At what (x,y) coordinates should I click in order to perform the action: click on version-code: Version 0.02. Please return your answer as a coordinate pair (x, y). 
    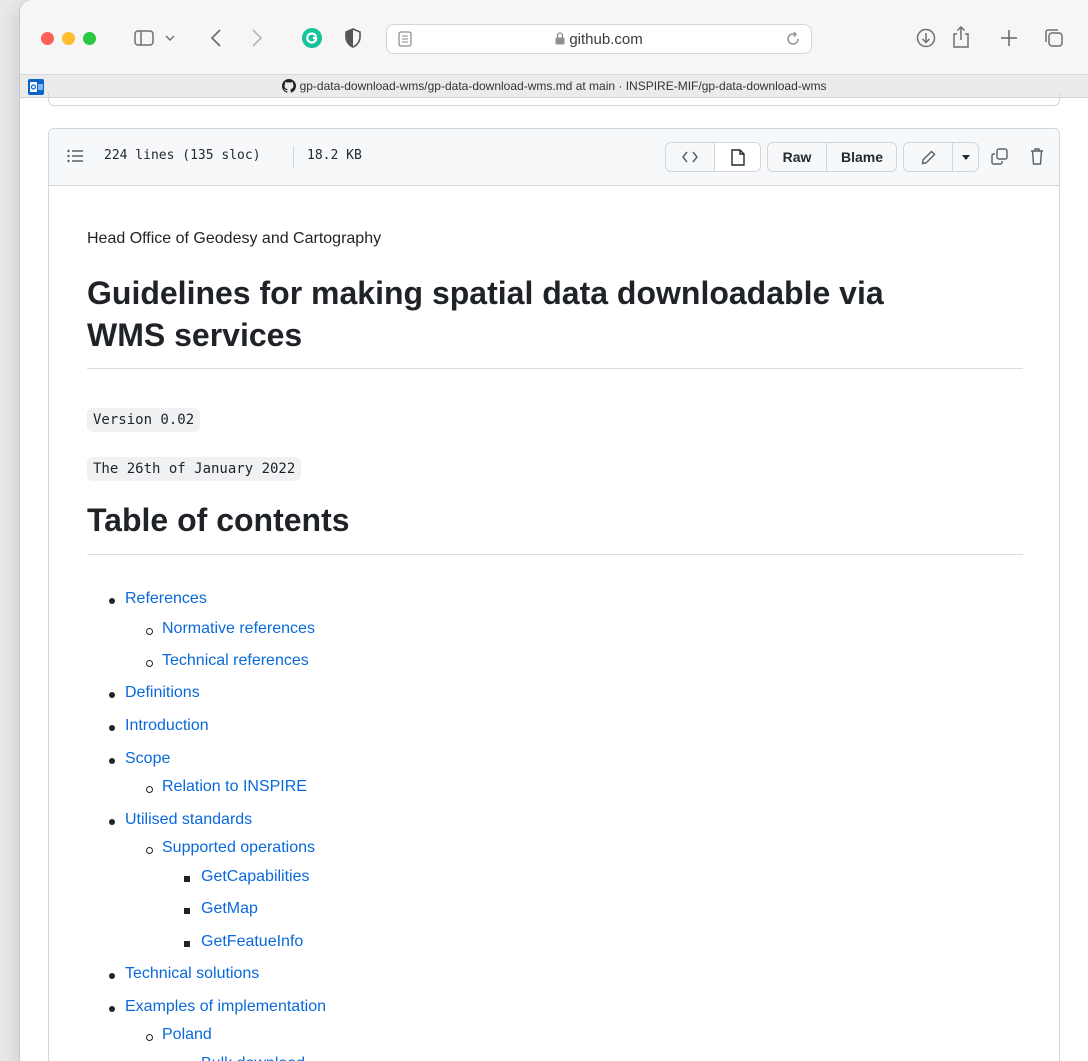
    Looking at the image, I should click on (144, 420).